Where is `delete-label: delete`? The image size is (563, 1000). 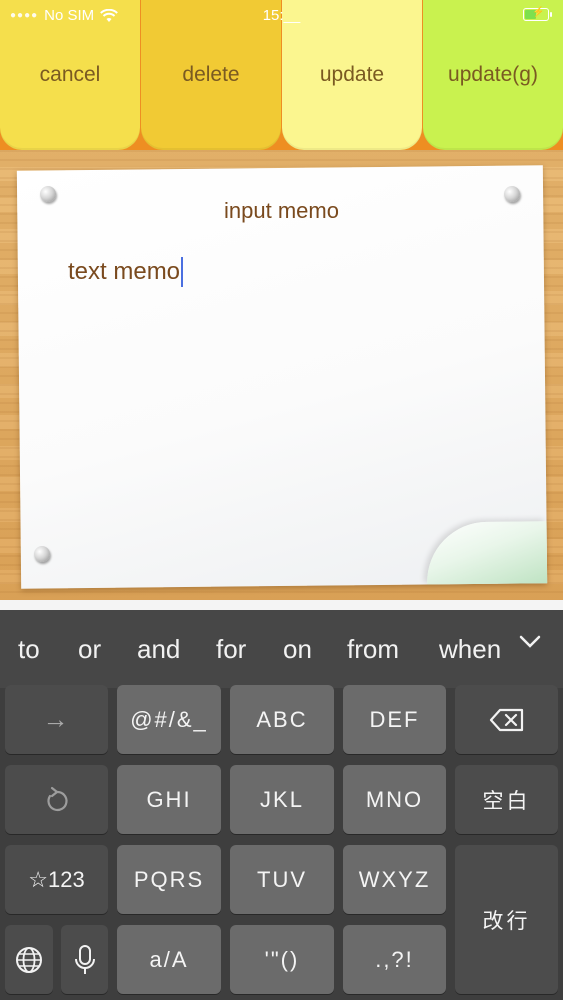
delete-label: delete is located at coordinates (211, 74).